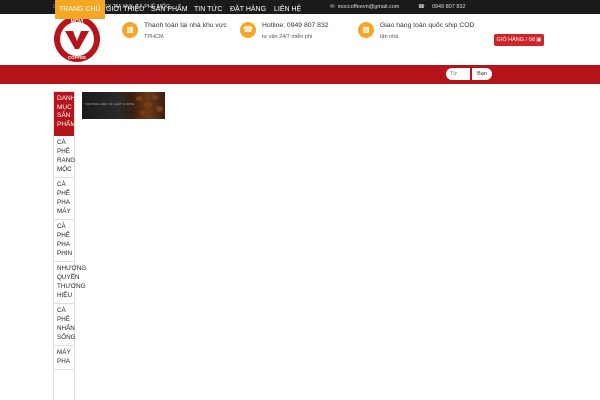 Image resolution: width=600 pixels, height=400 pixels. Describe the element at coordinates (70, 283) in the screenshot. I see `category-item: NHƯỢNG QUYỀN THƯƠNG HIỆU` at that location.